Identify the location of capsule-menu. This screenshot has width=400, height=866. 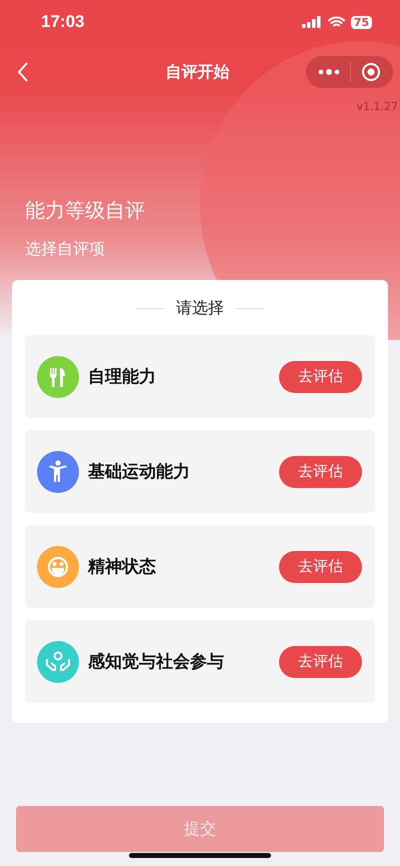
(349, 72).